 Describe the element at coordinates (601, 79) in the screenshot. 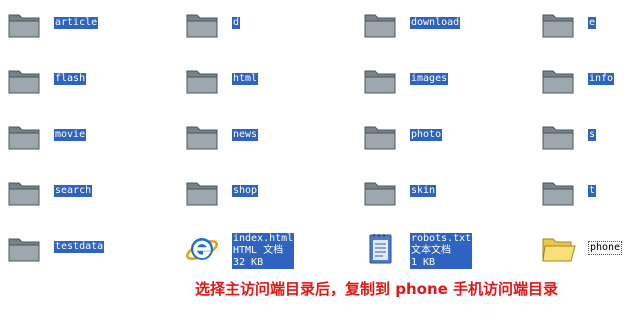

I see `item-label: info` at that location.